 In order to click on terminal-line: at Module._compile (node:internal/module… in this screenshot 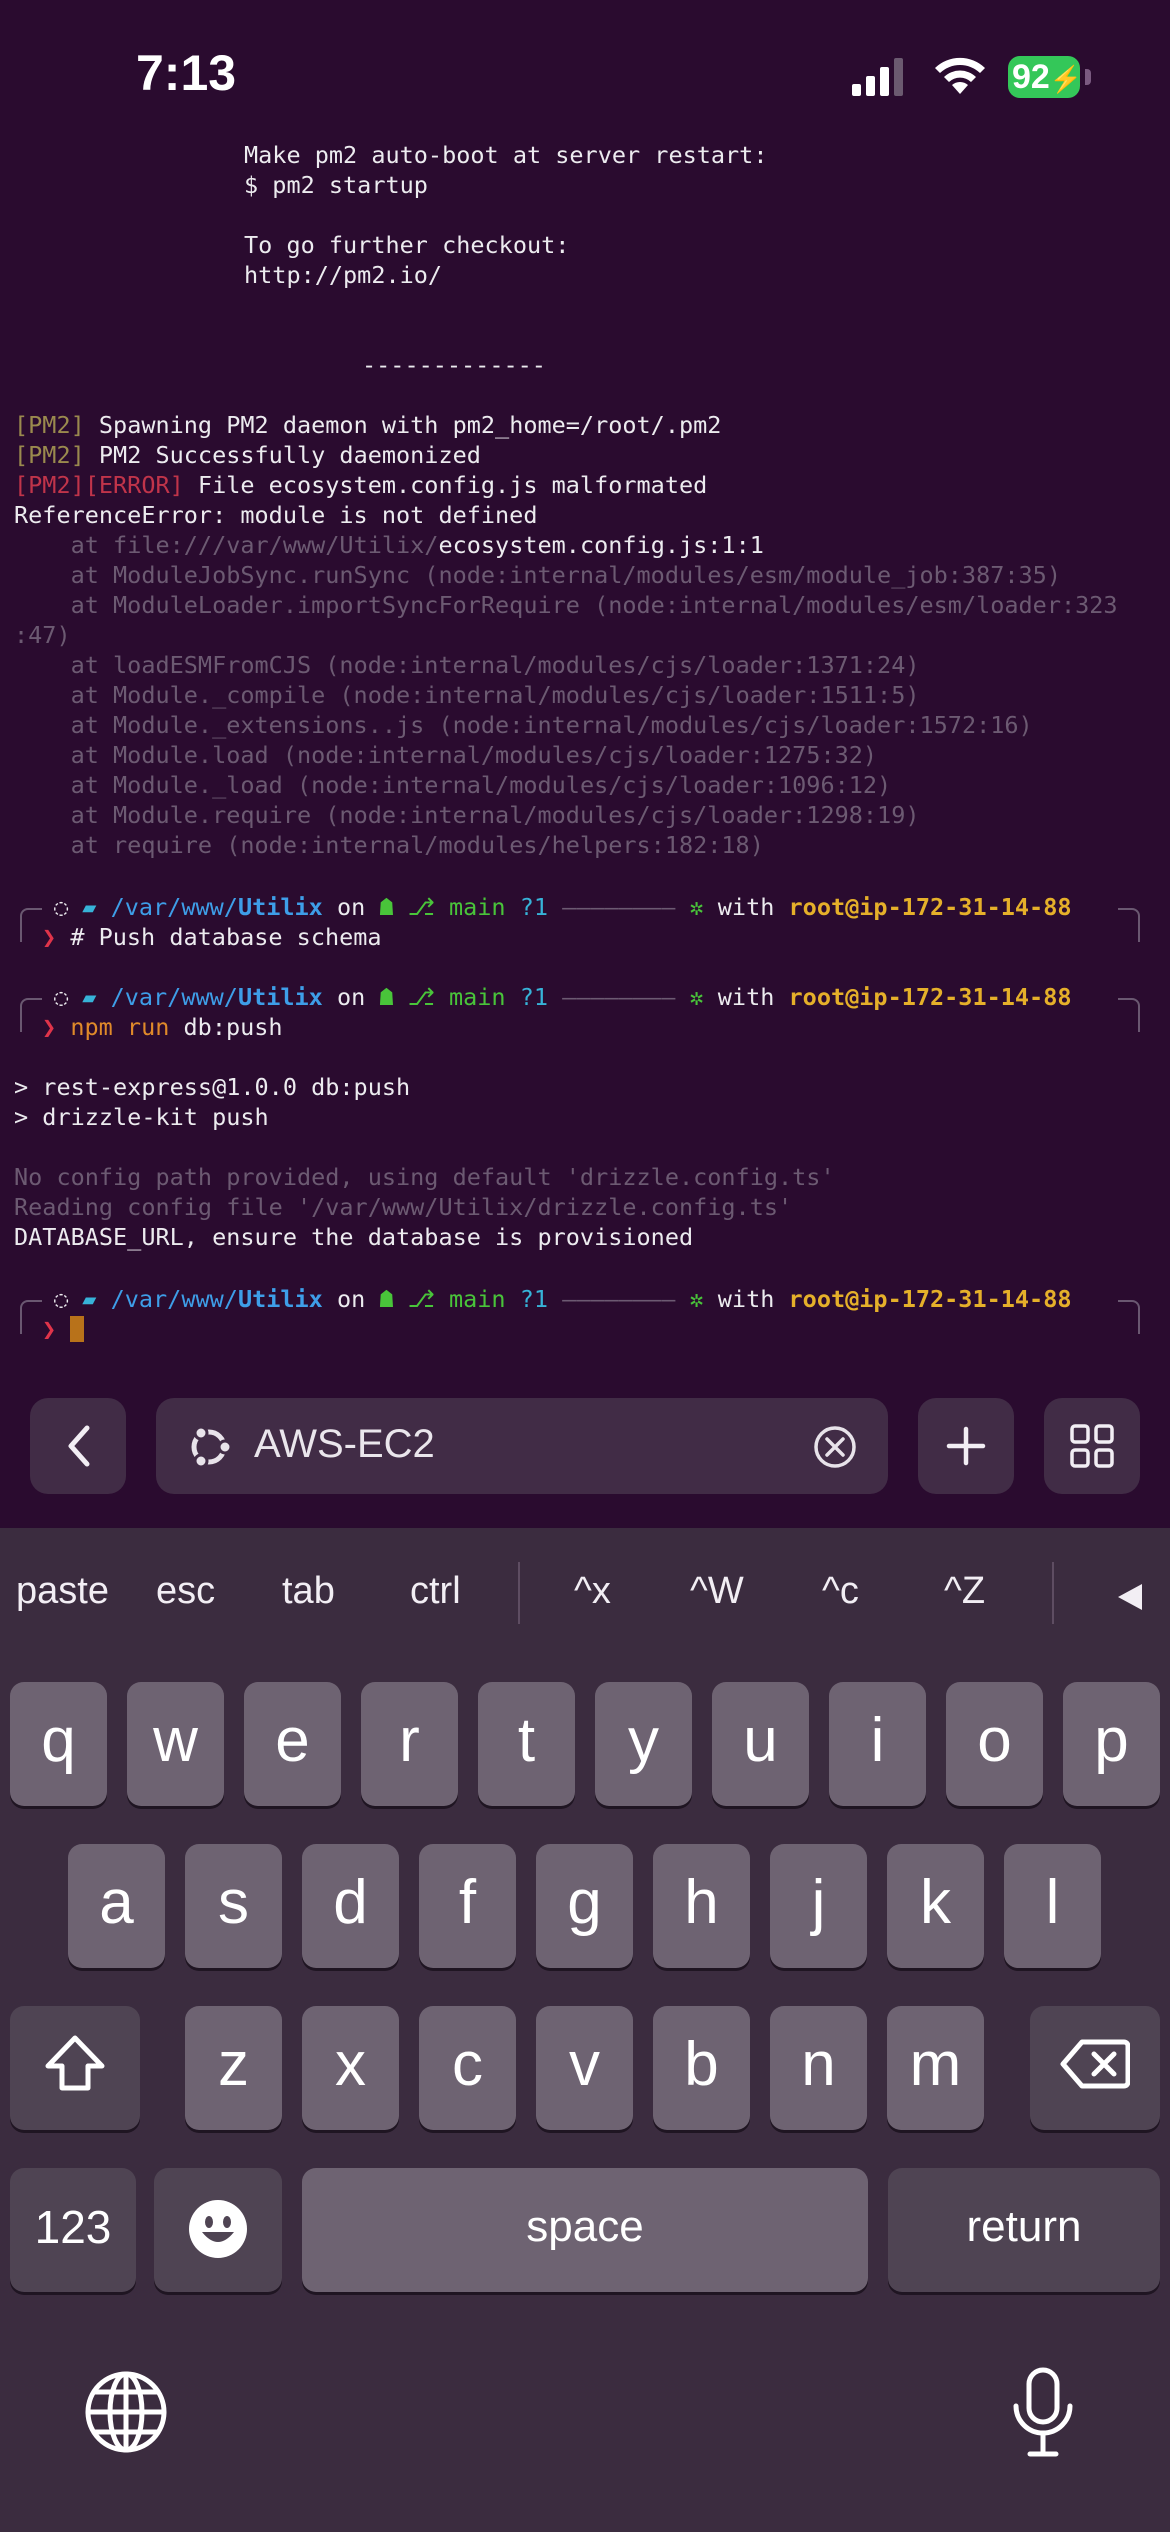, I will do `click(467, 695)`.